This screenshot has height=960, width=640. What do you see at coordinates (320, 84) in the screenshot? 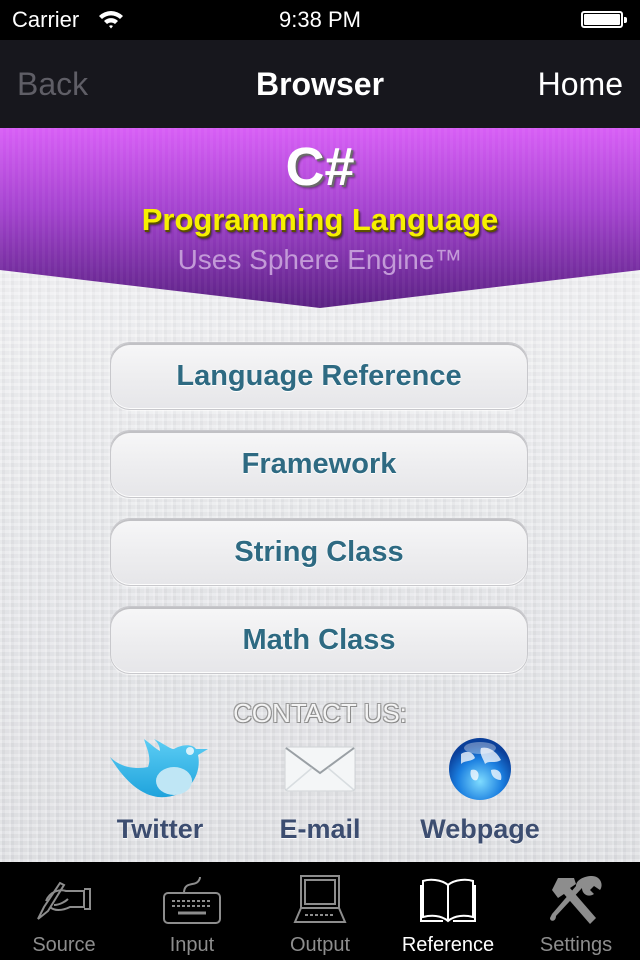
I see `navigation-bar: Back Browser Home` at bounding box center [320, 84].